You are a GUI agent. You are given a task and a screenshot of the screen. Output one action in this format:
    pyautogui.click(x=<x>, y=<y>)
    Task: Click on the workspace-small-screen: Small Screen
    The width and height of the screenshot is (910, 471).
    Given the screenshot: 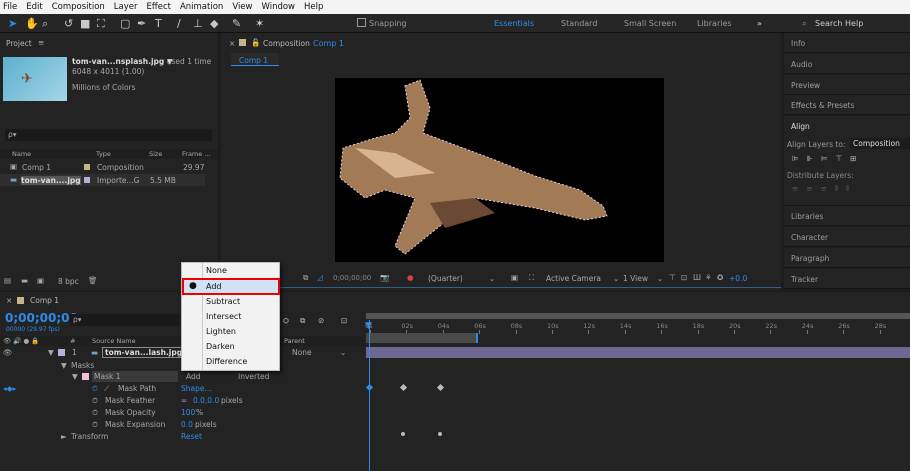 What is the action you would take?
    pyautogui.click(x=650, y=23)
    